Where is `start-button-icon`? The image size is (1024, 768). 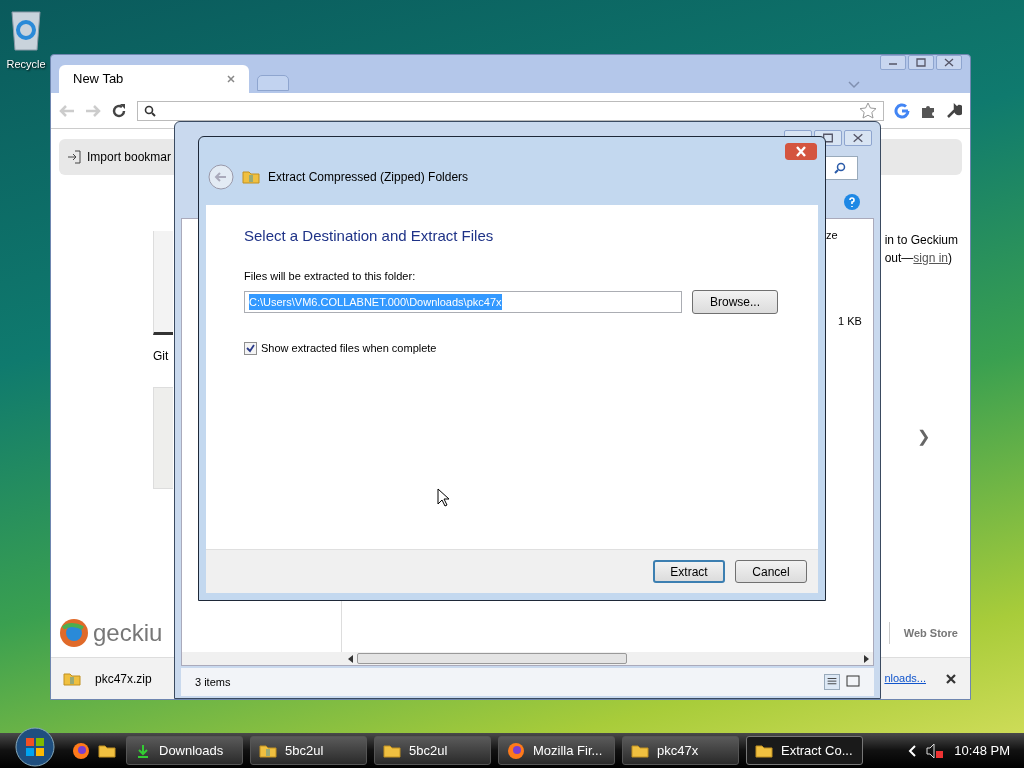 start-button-icon is located at coordinates (35, 746).